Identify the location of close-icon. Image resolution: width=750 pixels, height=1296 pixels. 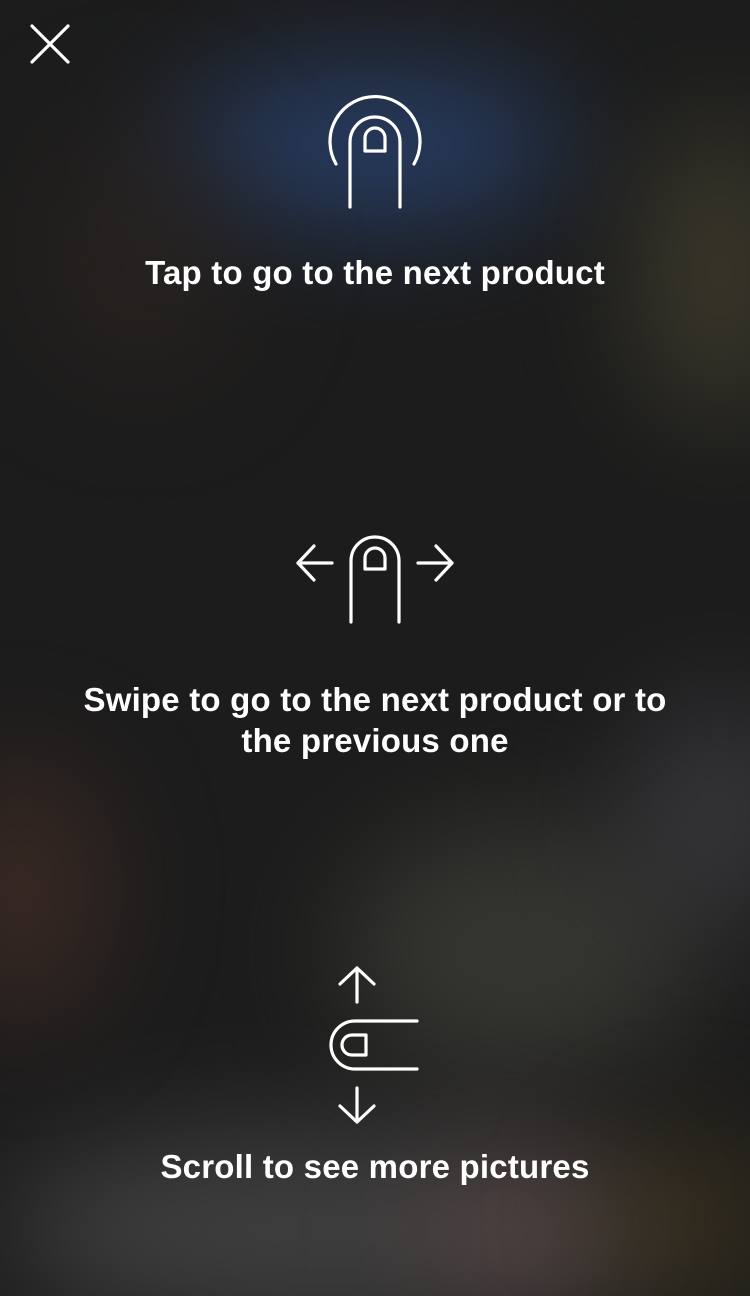
(50, 44).